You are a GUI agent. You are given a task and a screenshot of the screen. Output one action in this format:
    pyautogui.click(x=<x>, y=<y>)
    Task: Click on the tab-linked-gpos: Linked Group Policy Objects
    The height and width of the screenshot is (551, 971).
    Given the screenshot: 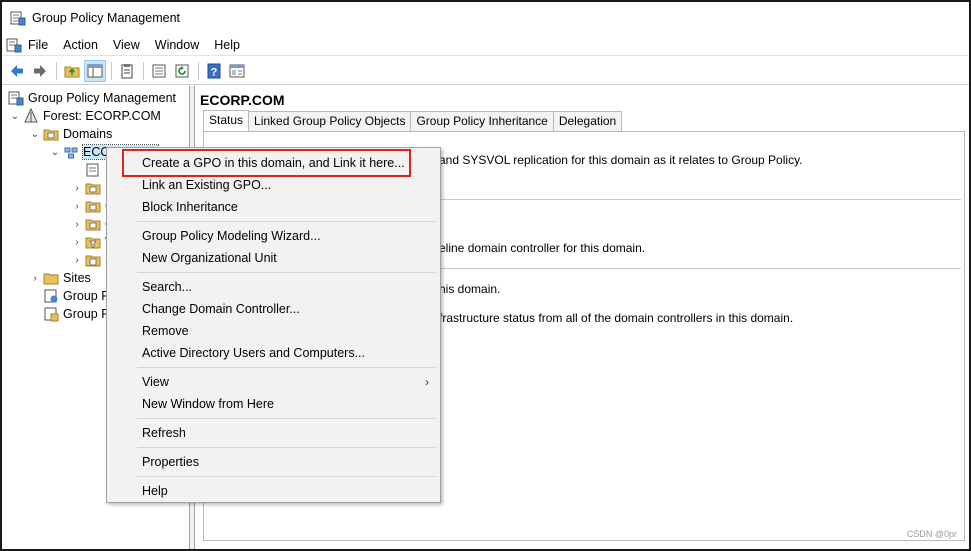 What is the action you would take?
    pyautogui.click(x=330, y=121)
    